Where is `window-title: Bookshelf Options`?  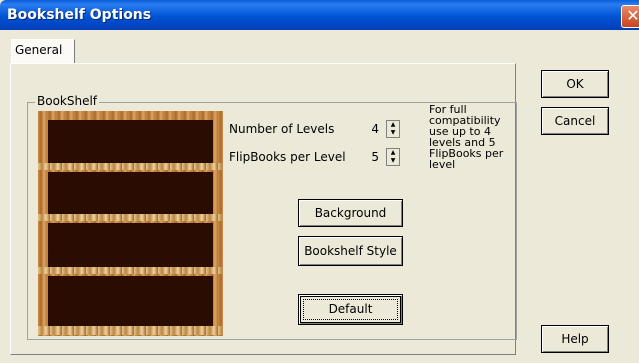
window-title: Bookshelf Options is located at coordinates (79, 15).